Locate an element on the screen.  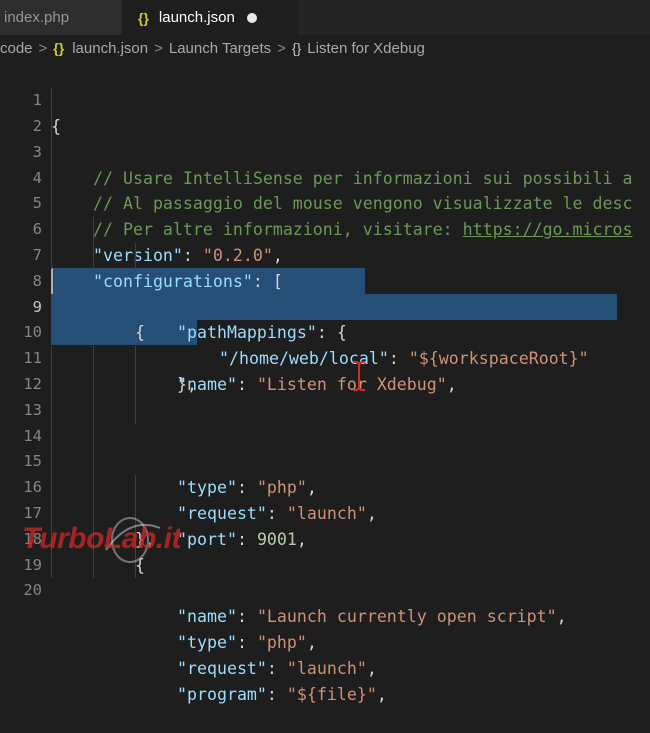
code-text: "type": "php", is located at coordinates (247, 643).